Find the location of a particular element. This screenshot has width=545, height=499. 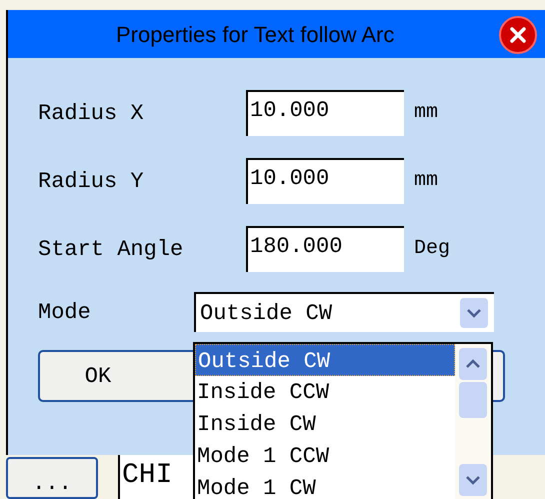

dropdown-option: Inside CW is located at coordinates (325, 424).